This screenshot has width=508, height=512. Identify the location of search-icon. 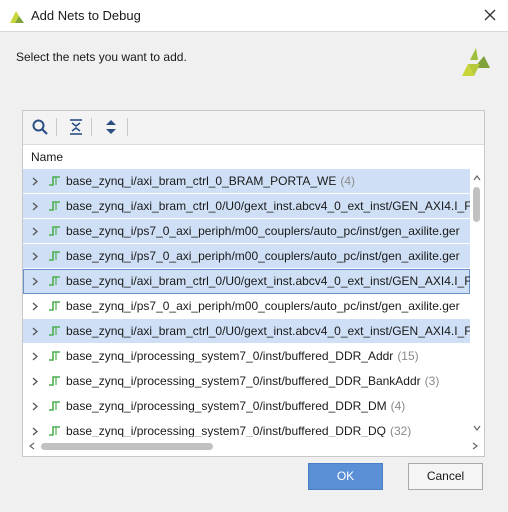
(40, 127).